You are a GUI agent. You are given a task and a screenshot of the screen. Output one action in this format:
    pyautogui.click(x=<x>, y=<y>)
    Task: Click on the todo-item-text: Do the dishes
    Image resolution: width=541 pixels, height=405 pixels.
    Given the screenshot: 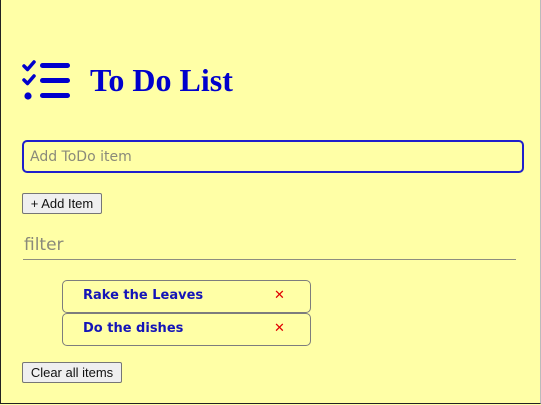 What is the action you would take?
    pyautogui.click(x=133, y=328)
    